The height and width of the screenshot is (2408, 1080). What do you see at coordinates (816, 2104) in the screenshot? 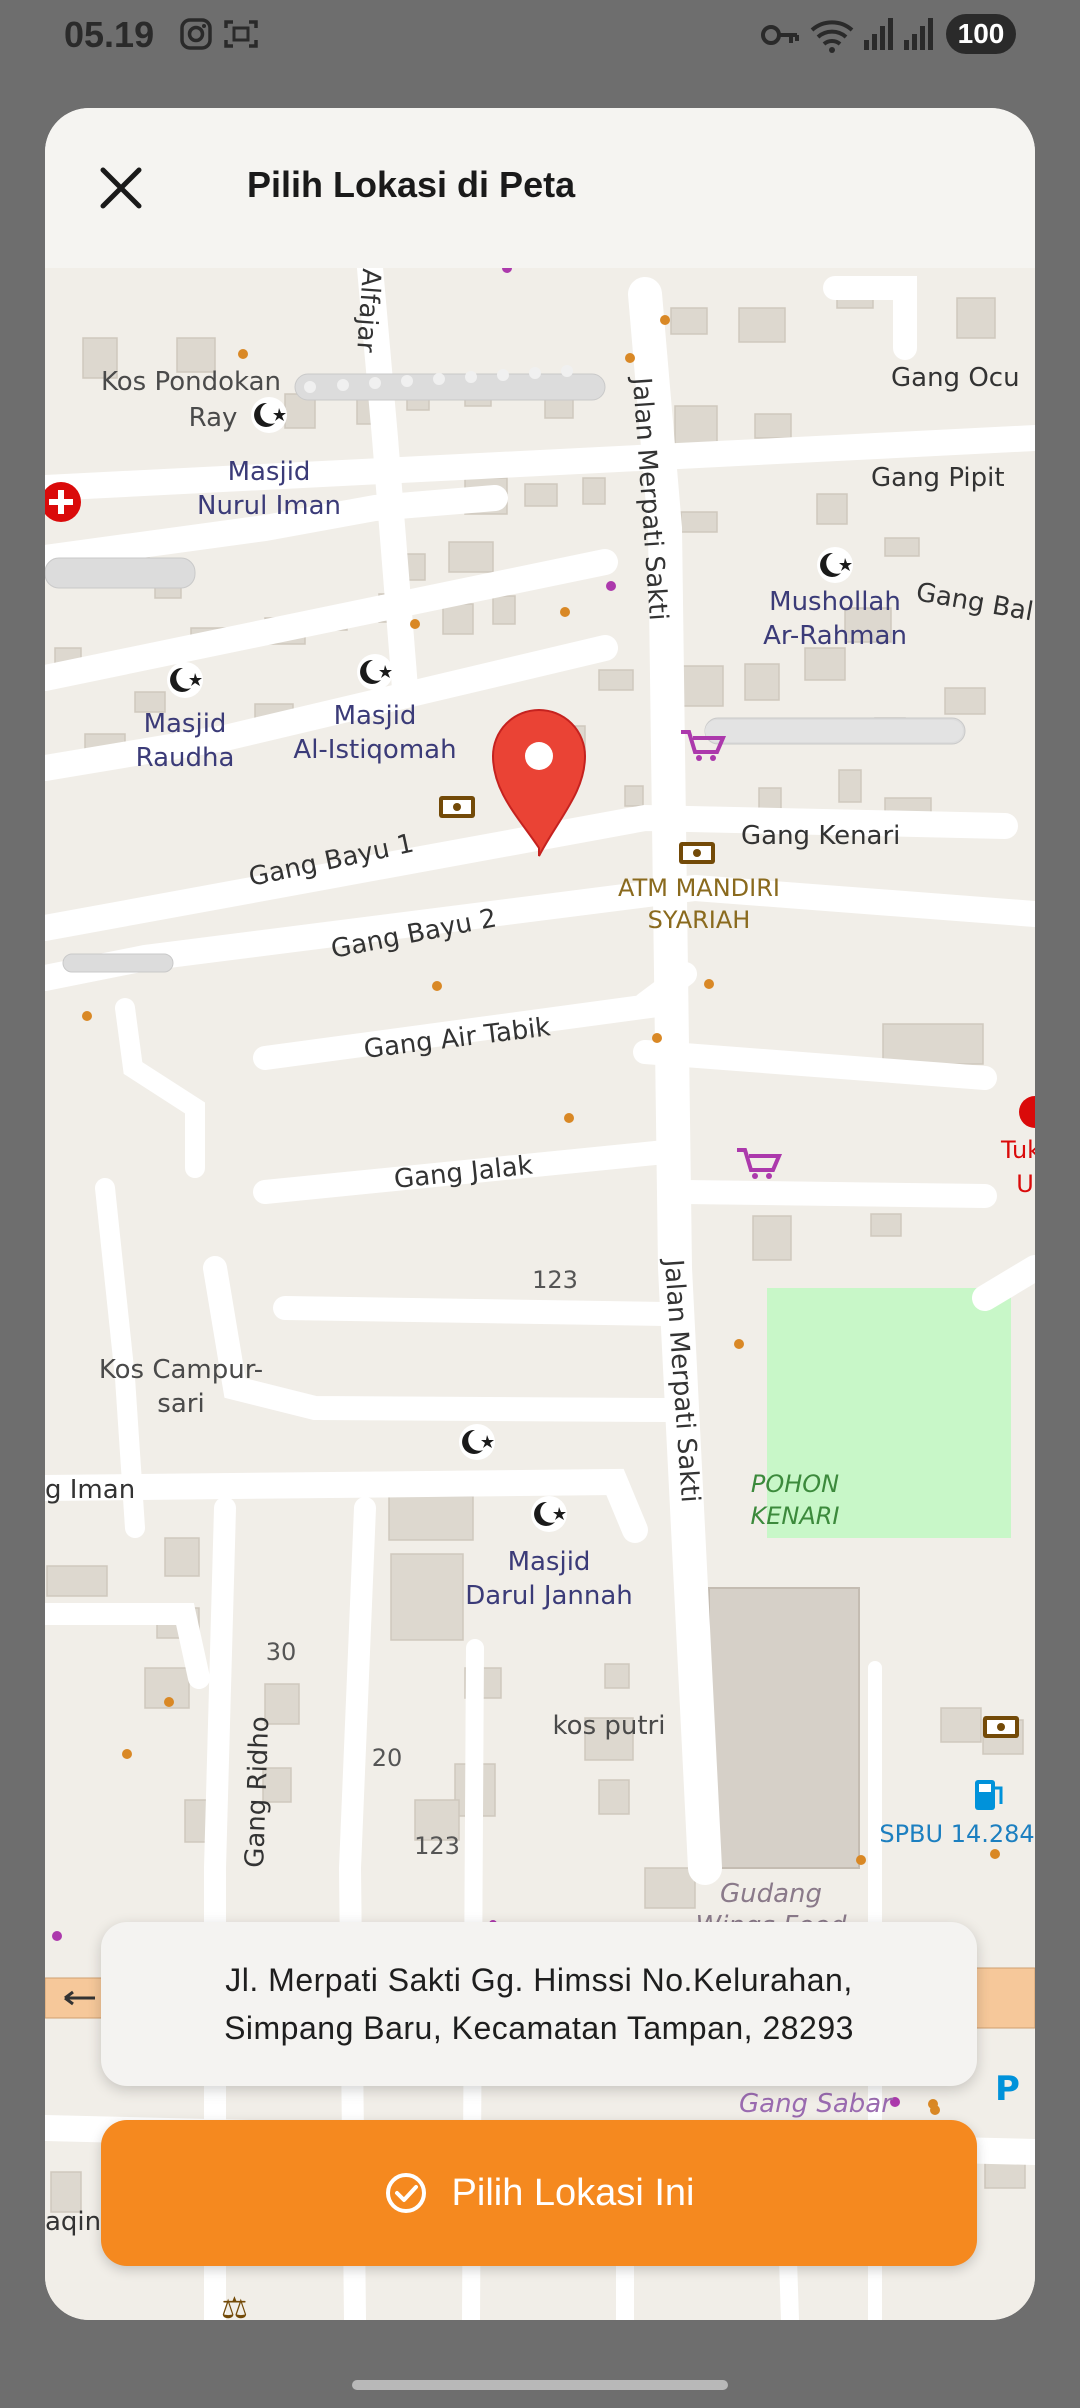
I see `street-label: Gang Sabar` at bounding box center [816, 2104].